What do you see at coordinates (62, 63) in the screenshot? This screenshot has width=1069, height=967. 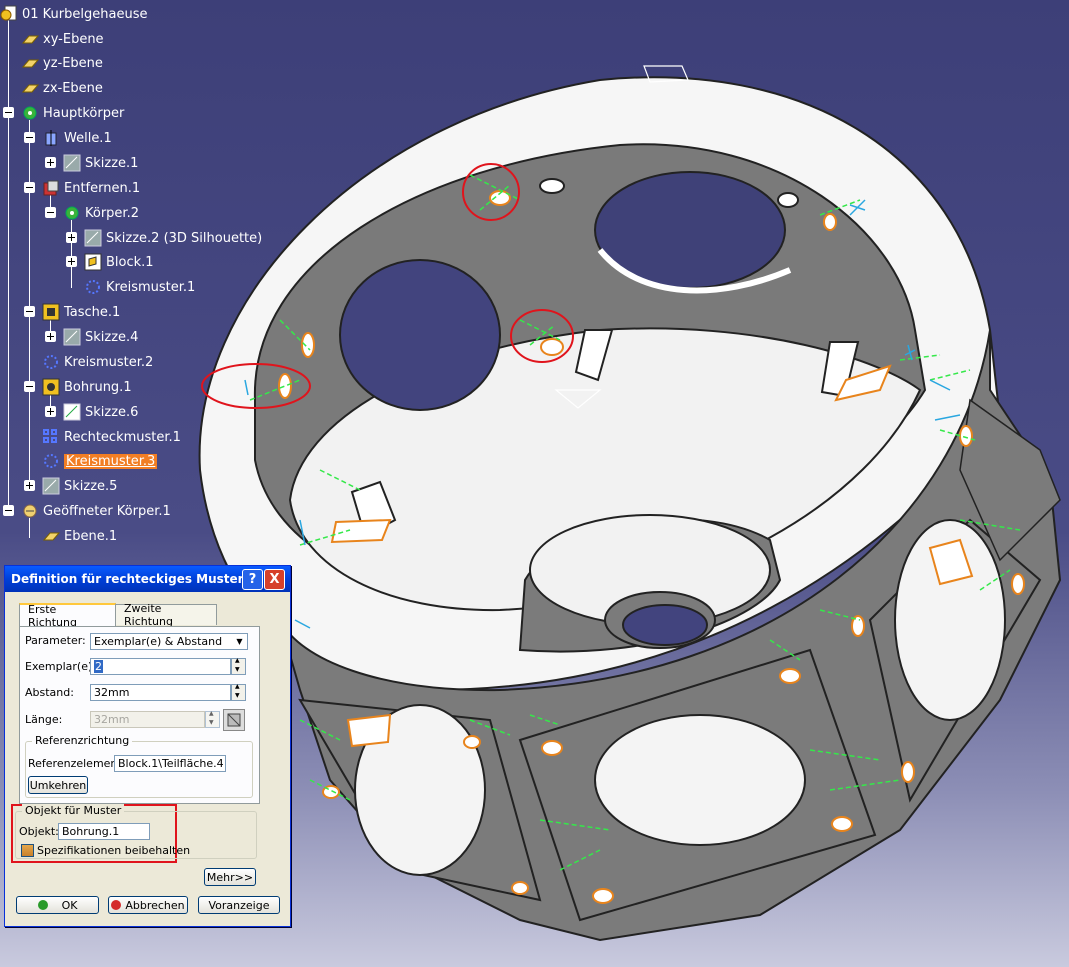 I see `tree-item-yz-ebene: yz-Ebene` at bounding box center [62, 63].